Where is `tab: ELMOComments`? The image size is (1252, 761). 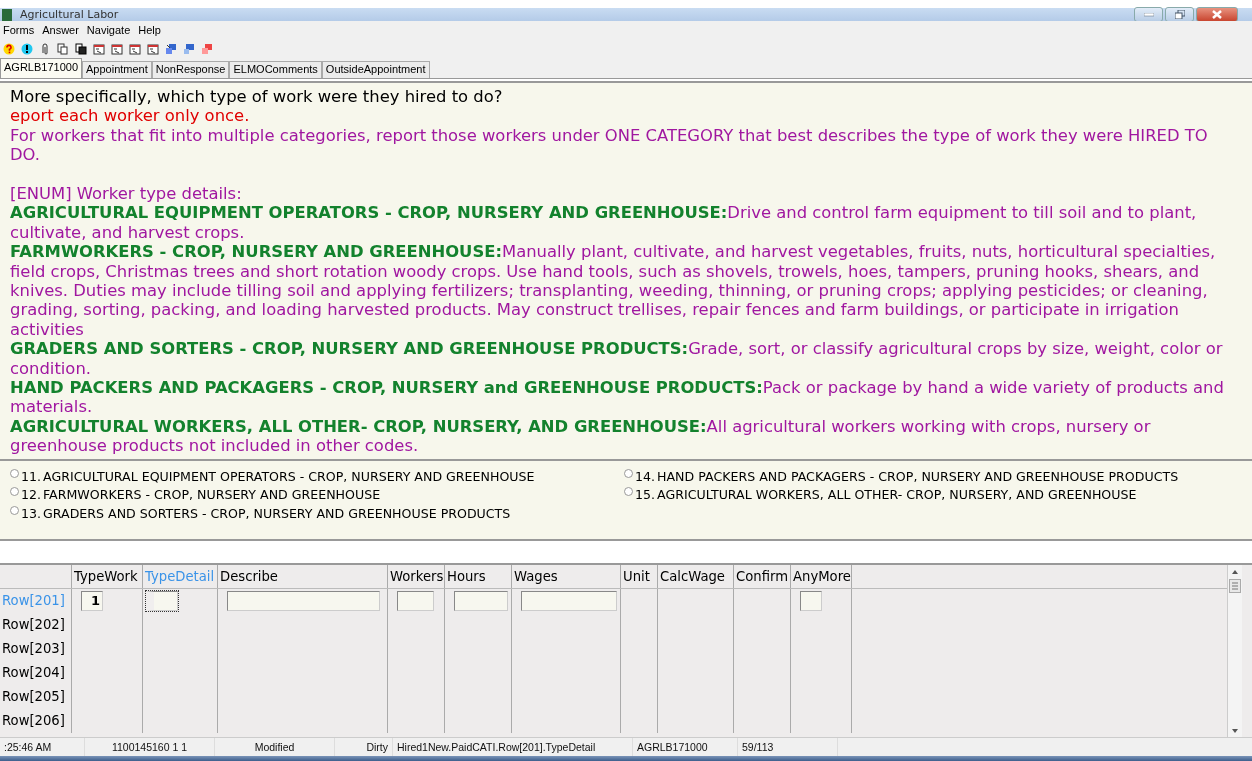
tab: ELMOComments is located at coordinates (275, 69).